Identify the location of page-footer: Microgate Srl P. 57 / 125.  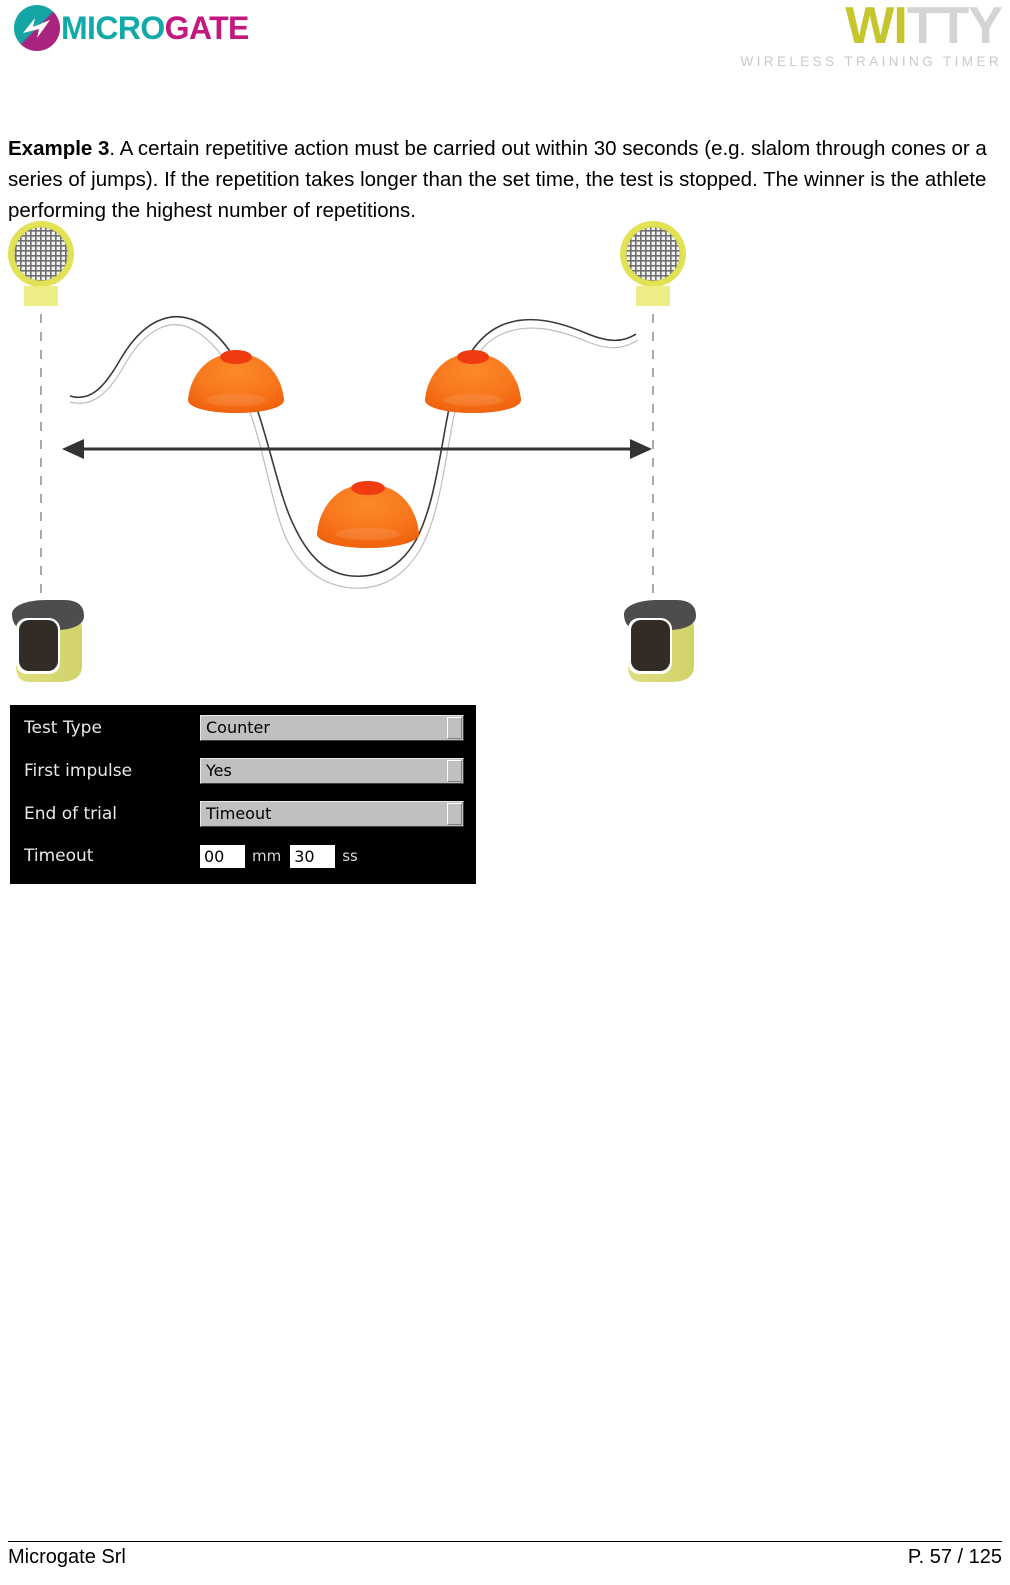
(505, 1555).